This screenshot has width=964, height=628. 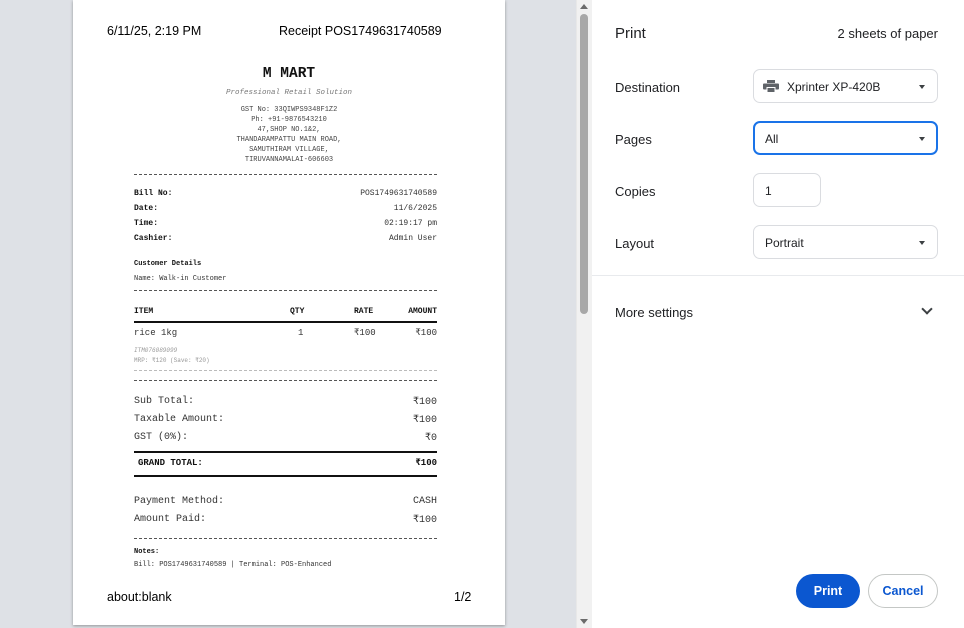 I want to click on cancel-button: Cancel, so click(x=903, y=591).